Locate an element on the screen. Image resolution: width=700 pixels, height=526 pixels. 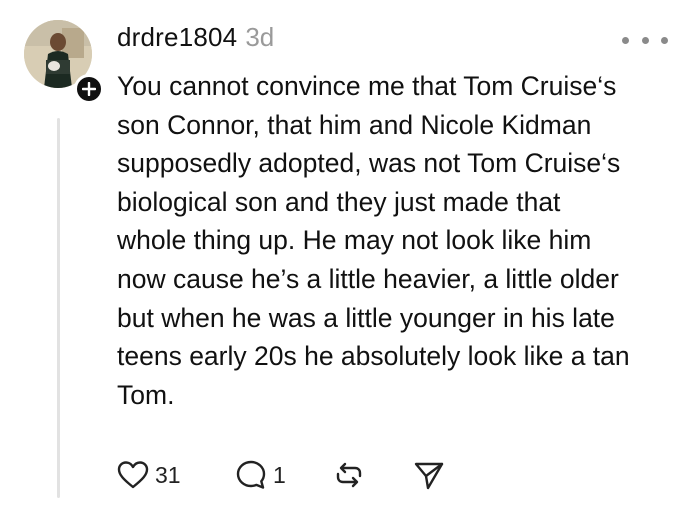
more-options-button is located at coordinates (645, 40).